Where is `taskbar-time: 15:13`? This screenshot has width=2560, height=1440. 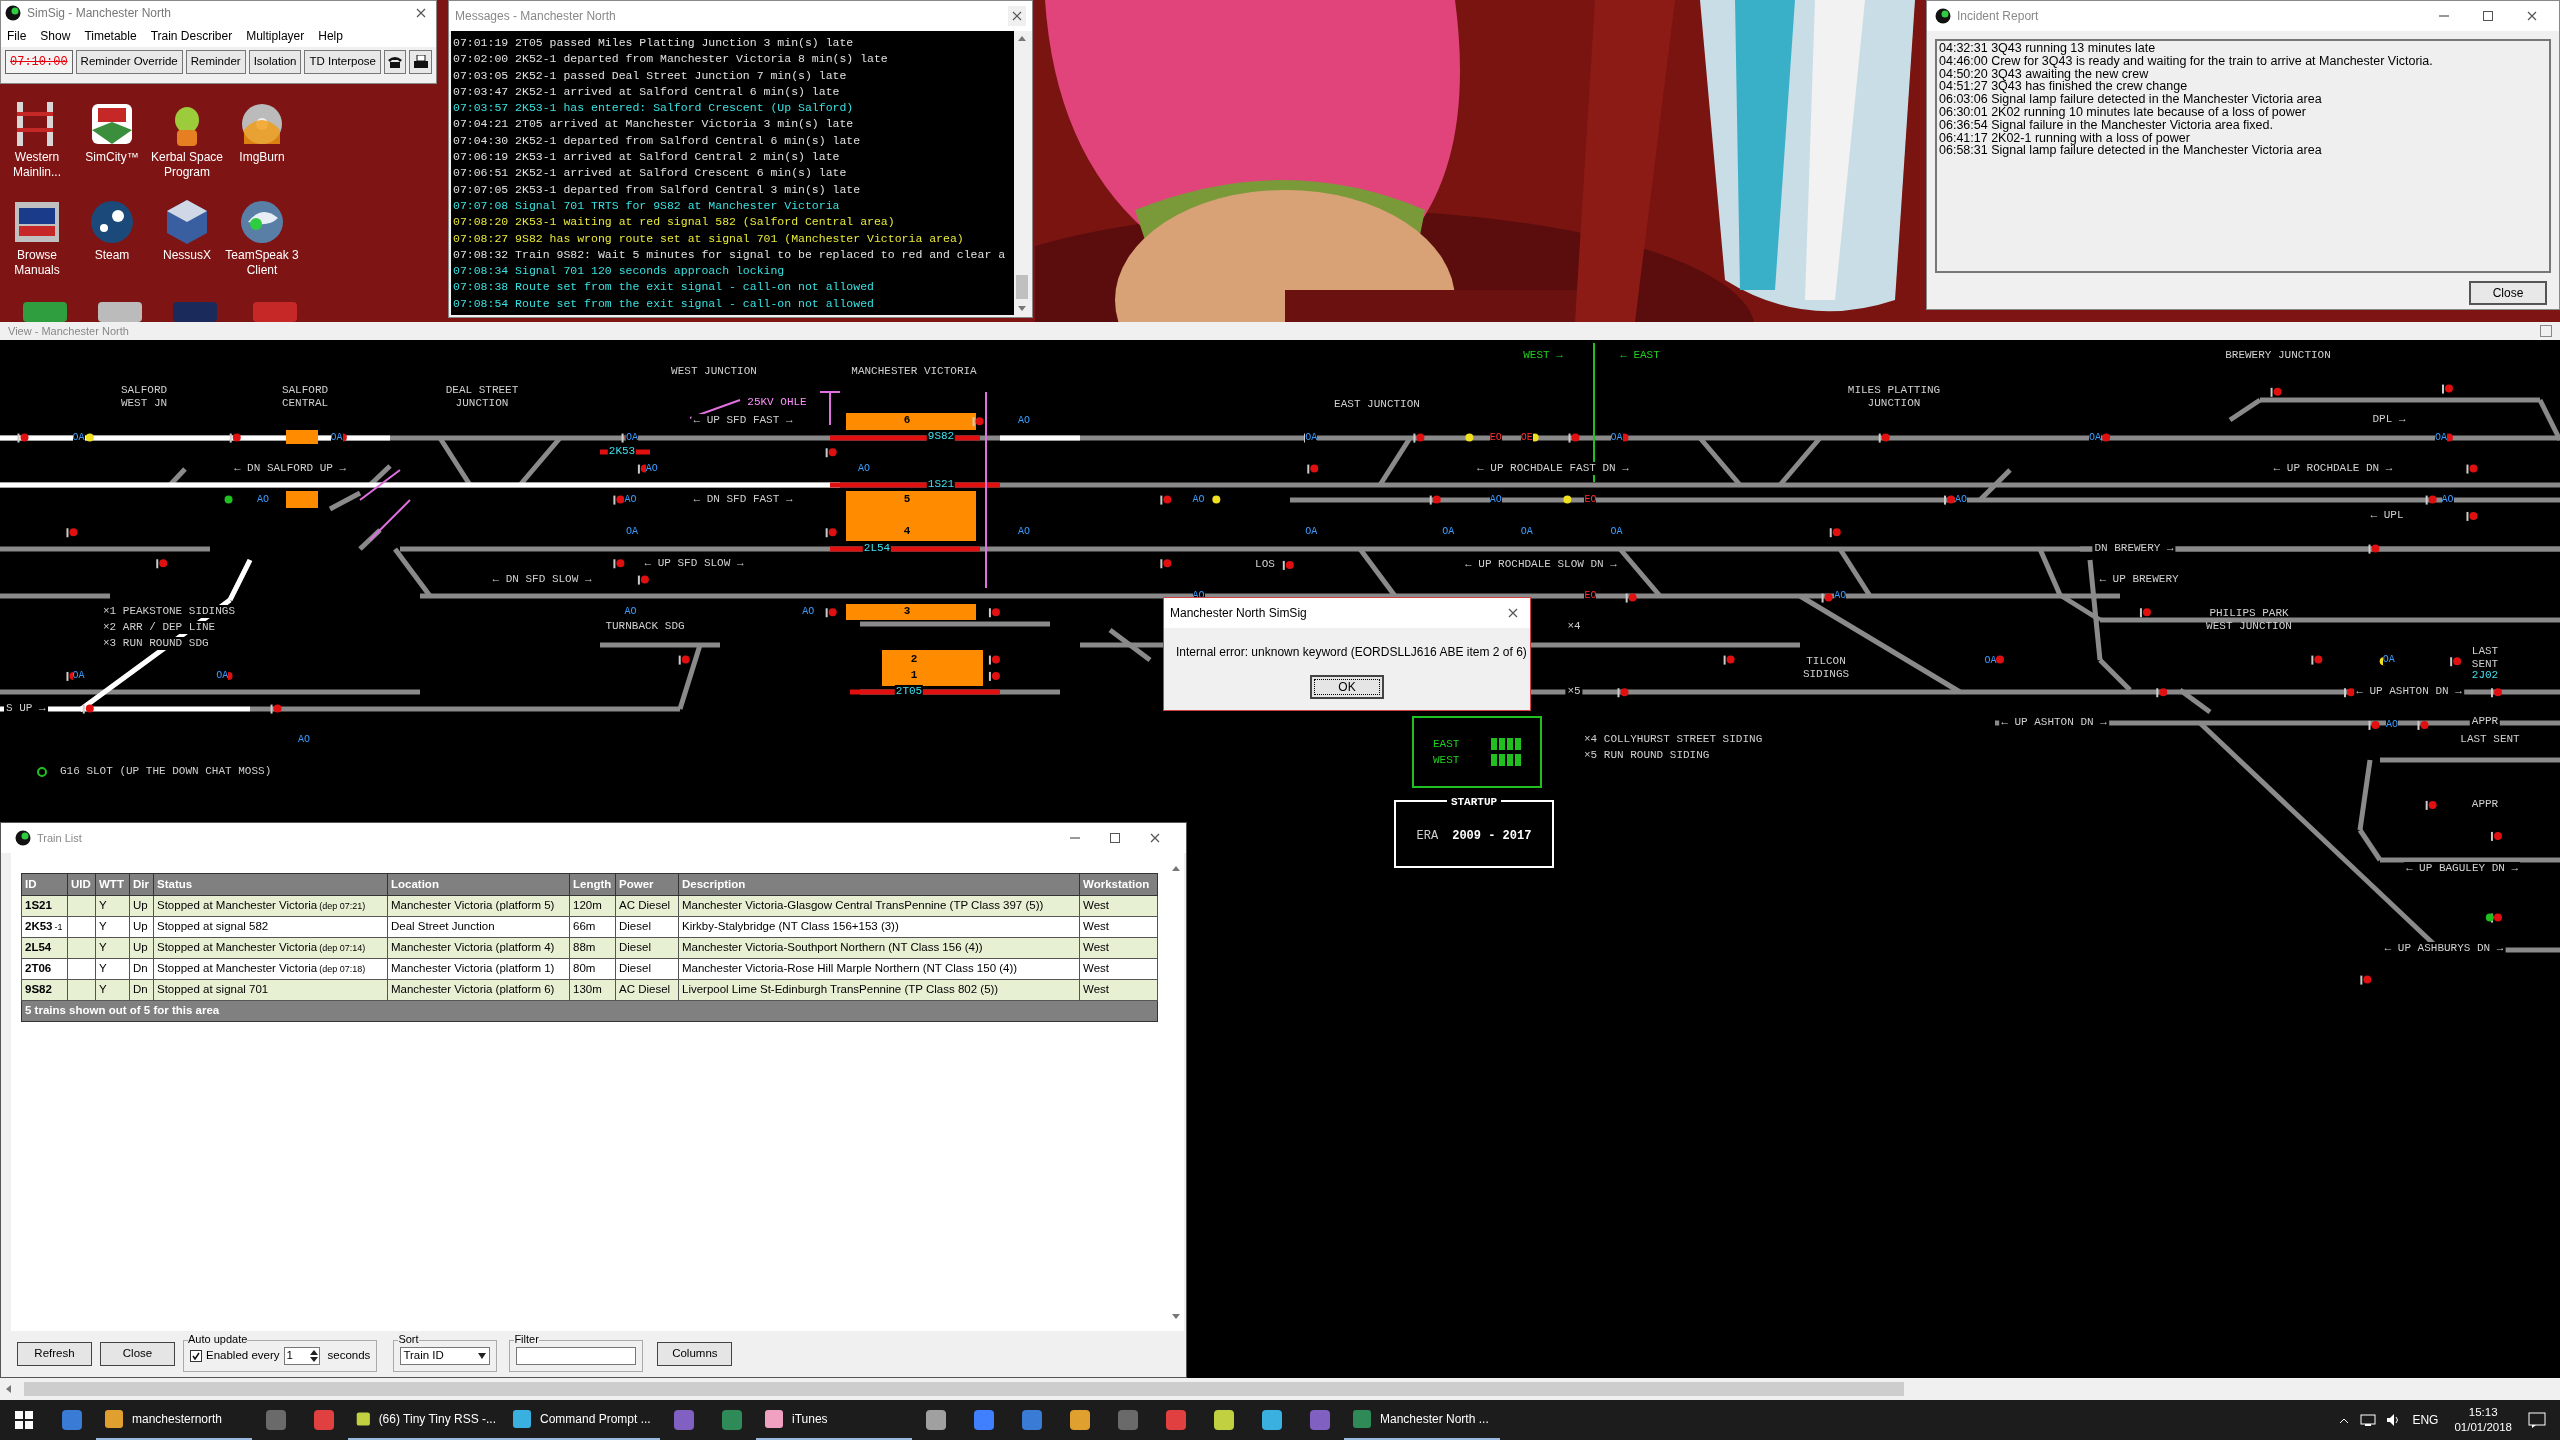
taskbar-time: 15:13 is located at coordinates (2483, 1412).